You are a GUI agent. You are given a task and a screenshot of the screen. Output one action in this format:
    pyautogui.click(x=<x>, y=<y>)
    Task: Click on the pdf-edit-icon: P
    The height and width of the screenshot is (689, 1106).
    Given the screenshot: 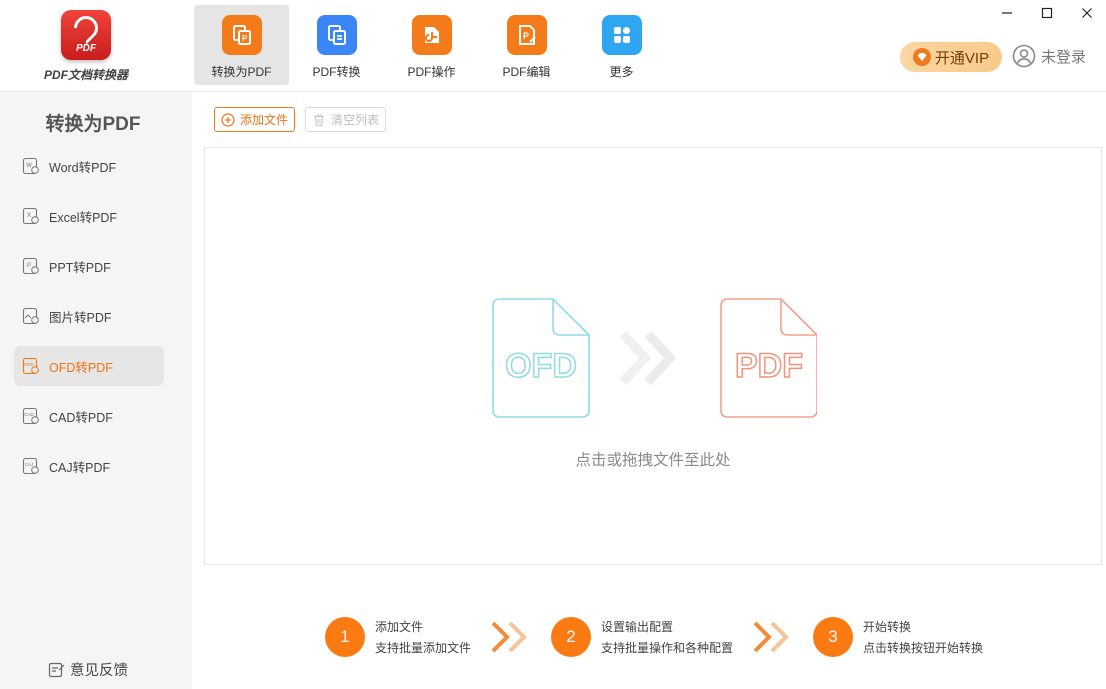 What is the action you would take?
    pyautogui.click(x=526, y=35)
    